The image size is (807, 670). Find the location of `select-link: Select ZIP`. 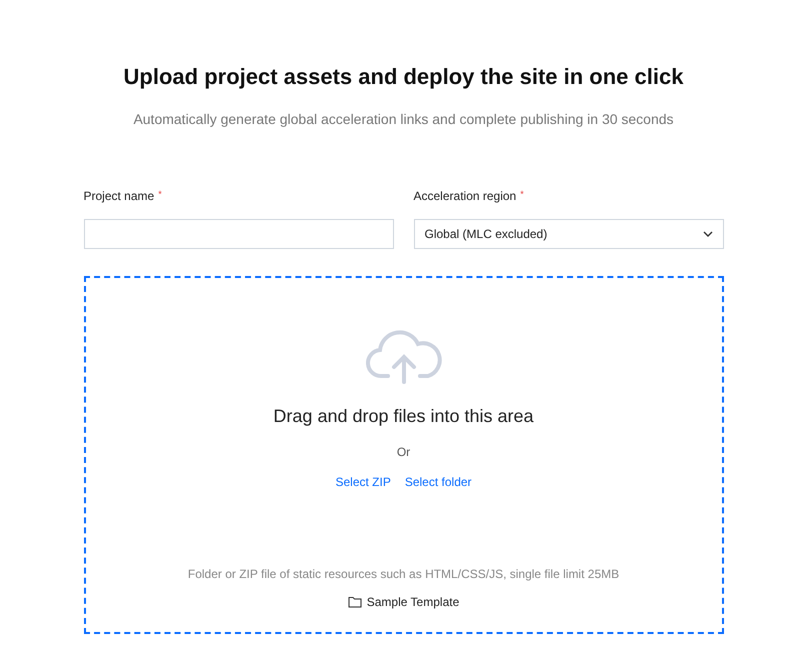

select-link: Select ZIP is located at coordinates (363, 482).